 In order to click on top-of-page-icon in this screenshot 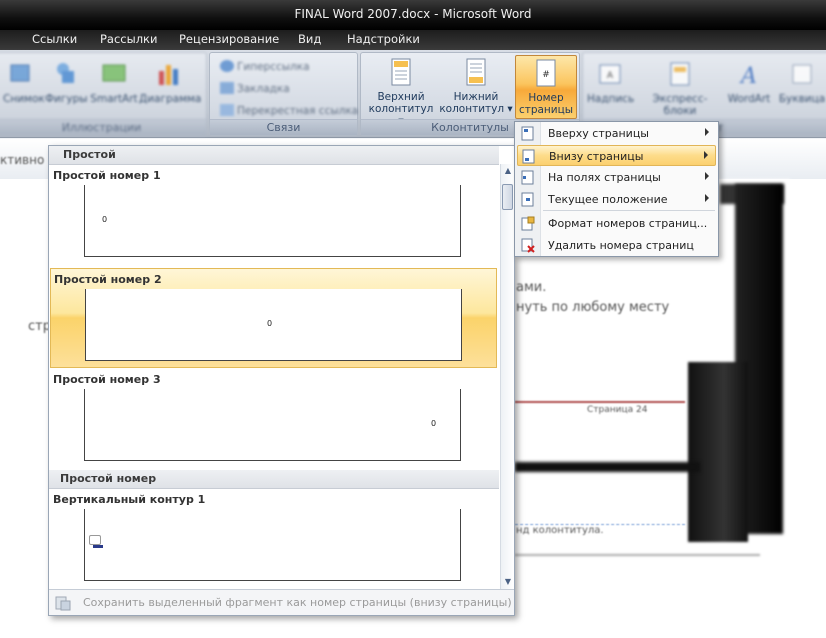, I will do `click(527, 133)`.